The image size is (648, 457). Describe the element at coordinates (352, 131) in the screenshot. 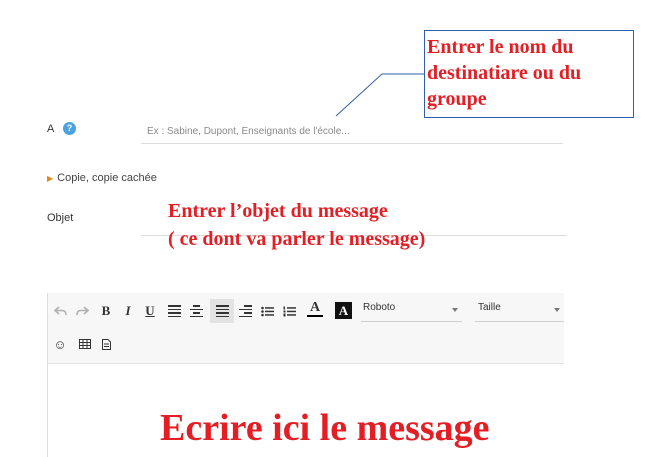

I see `recipient-input` at that location.